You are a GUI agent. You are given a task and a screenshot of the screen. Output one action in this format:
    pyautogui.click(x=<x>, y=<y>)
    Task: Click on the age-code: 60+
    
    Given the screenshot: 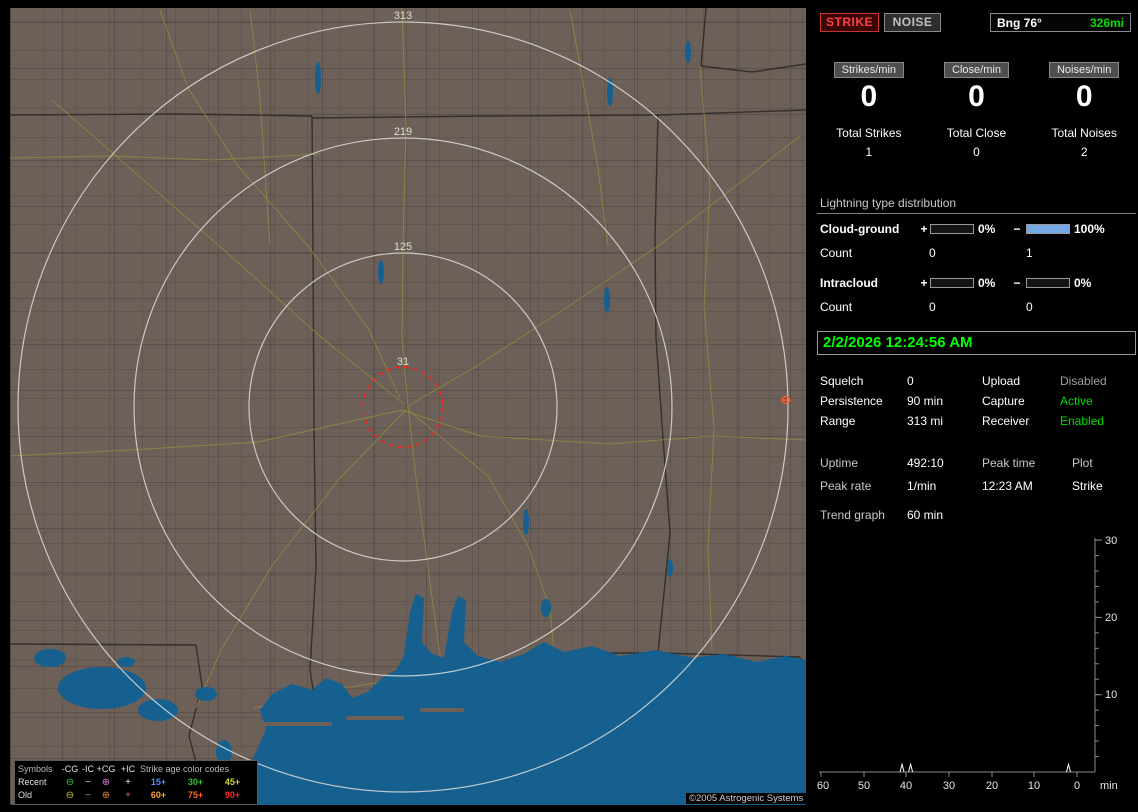 What is the action you would take?
    pyautogui.click(x=158, y=795)
    